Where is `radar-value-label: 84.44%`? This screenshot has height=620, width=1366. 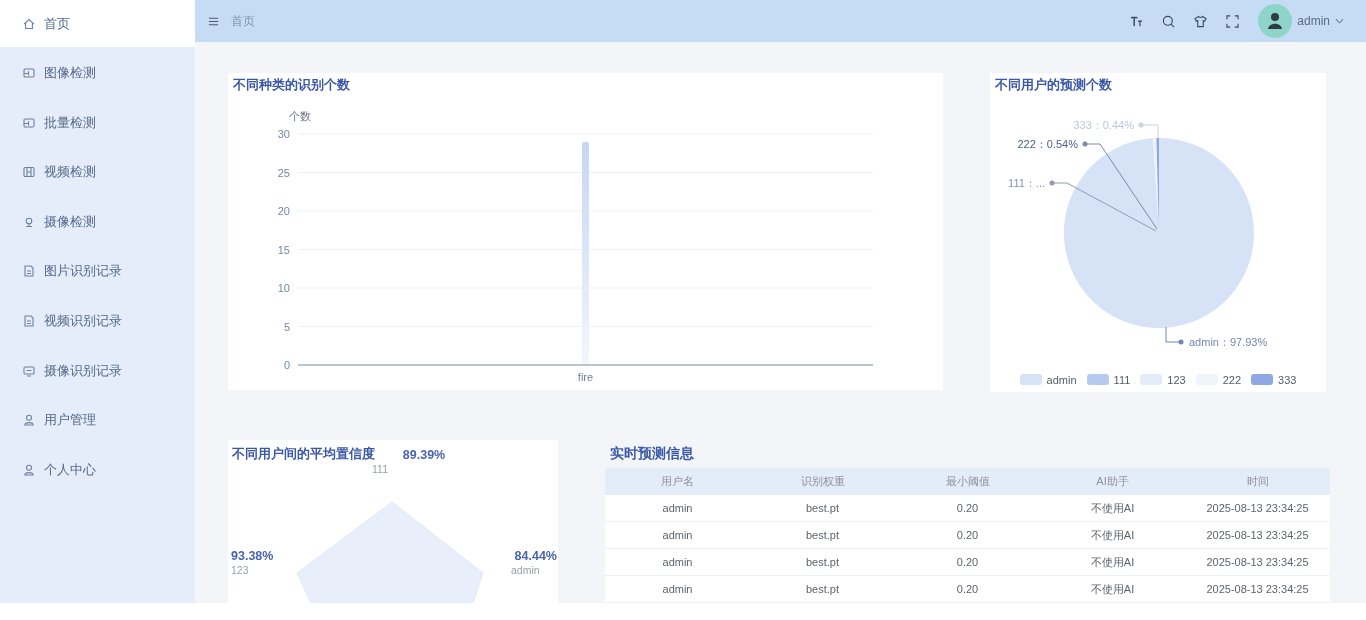
radar-value-label: 84.44% is located at coordinates (535, 556).